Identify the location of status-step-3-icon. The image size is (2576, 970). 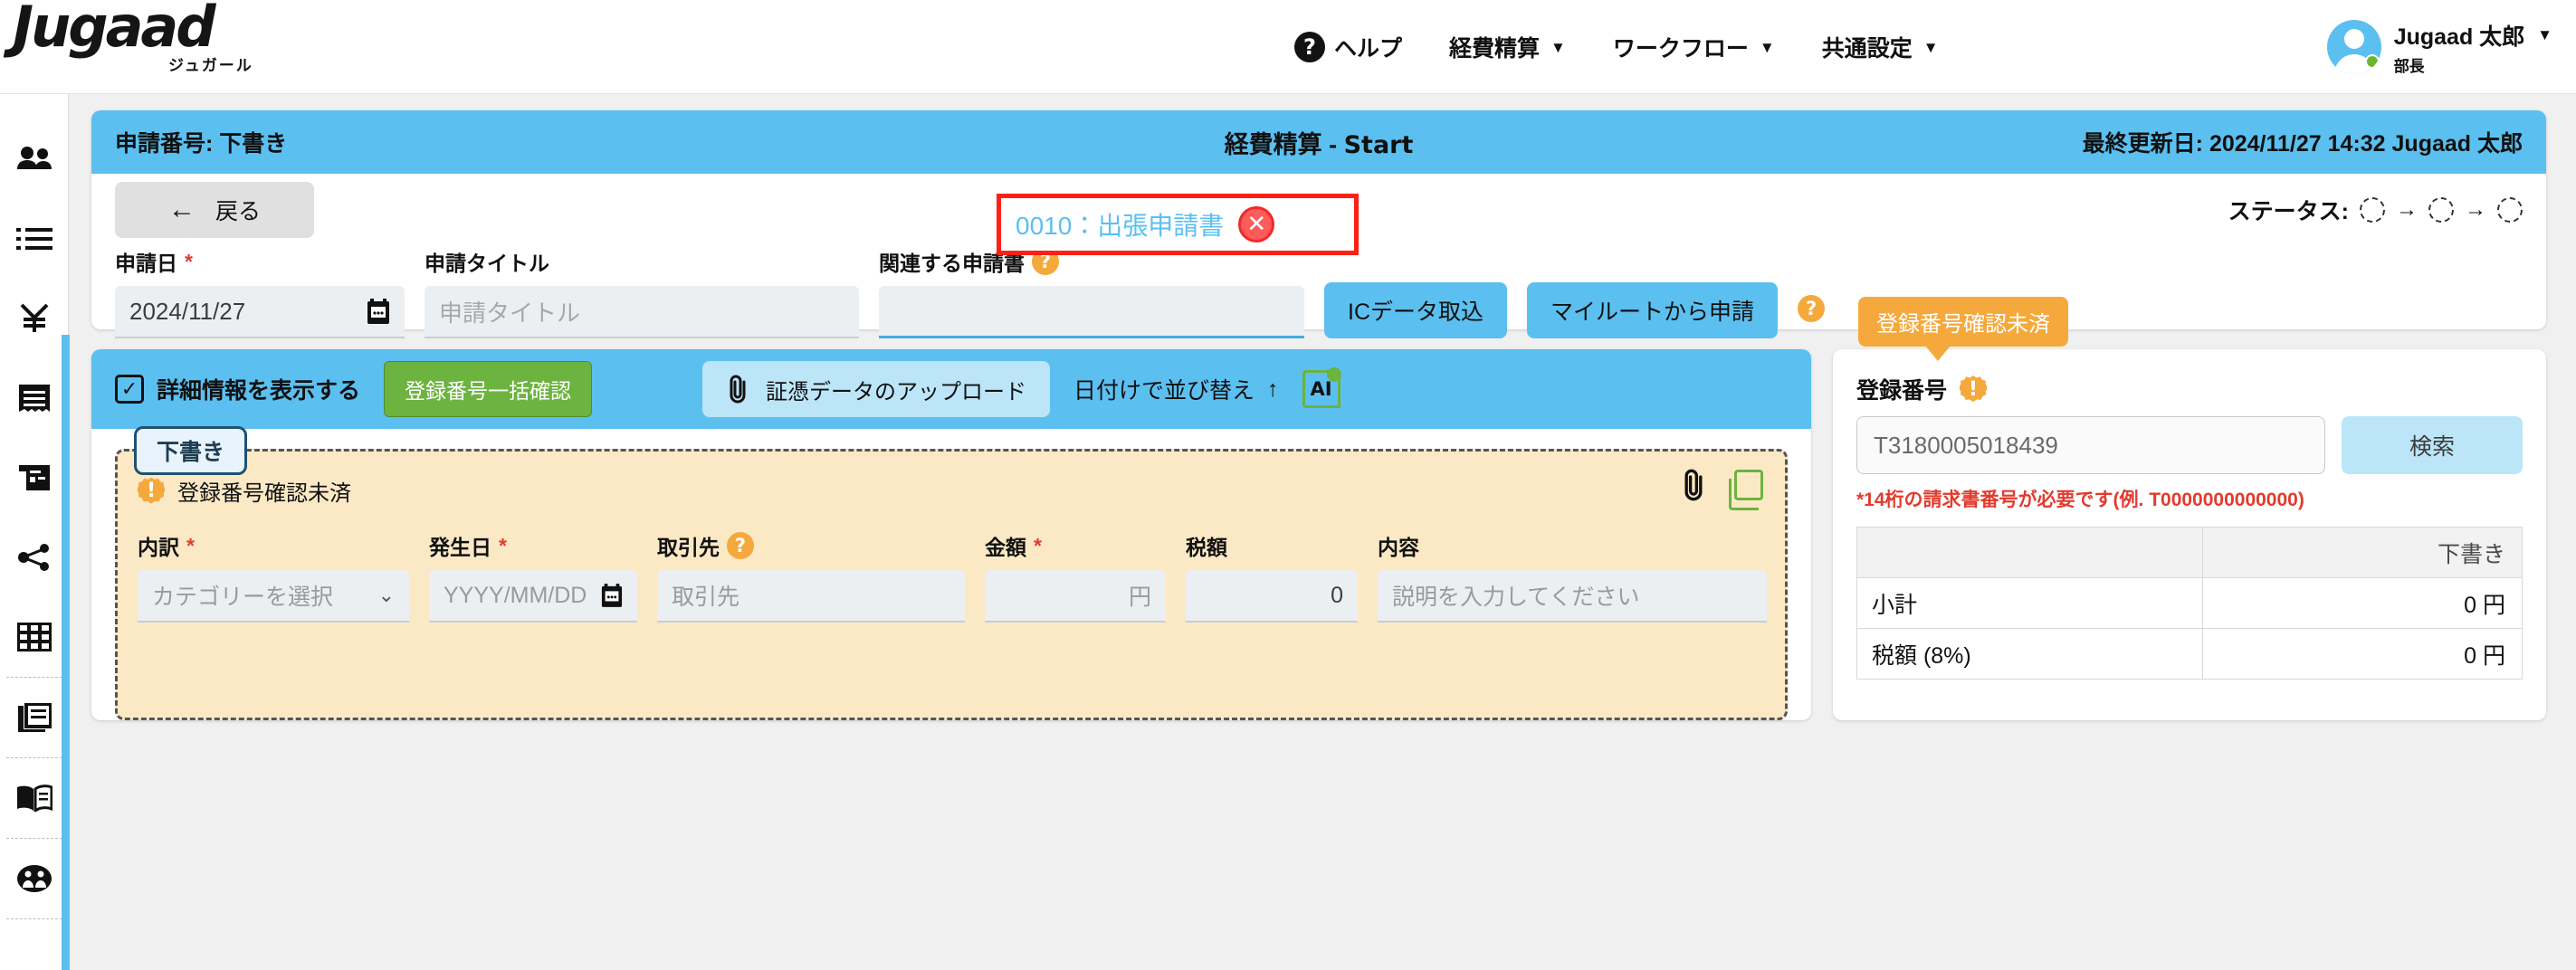
(2510, 210).